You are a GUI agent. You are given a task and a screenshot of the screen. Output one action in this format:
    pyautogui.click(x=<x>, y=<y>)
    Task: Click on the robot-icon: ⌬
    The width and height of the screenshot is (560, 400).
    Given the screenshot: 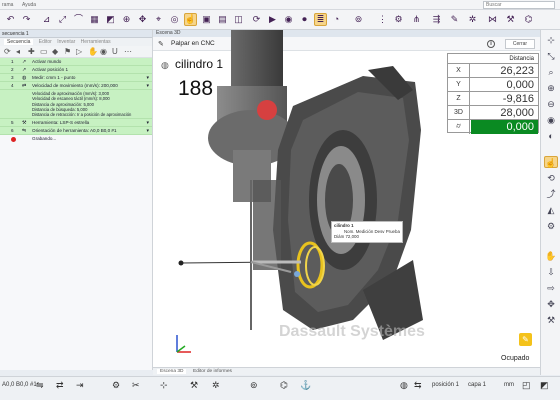 What is the action you would take?
    pyautogui.click(x=284, y=385)
    